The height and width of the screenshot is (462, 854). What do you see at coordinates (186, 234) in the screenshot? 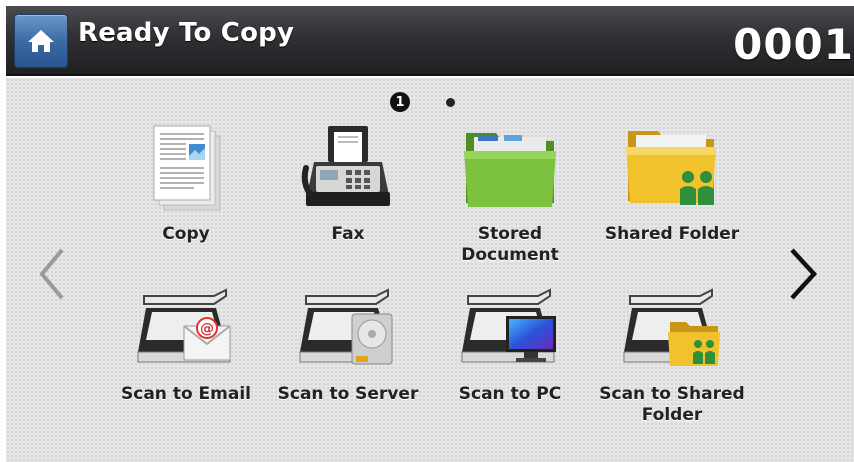
I see `app-label: Copy` at bounding box center [186, 234].